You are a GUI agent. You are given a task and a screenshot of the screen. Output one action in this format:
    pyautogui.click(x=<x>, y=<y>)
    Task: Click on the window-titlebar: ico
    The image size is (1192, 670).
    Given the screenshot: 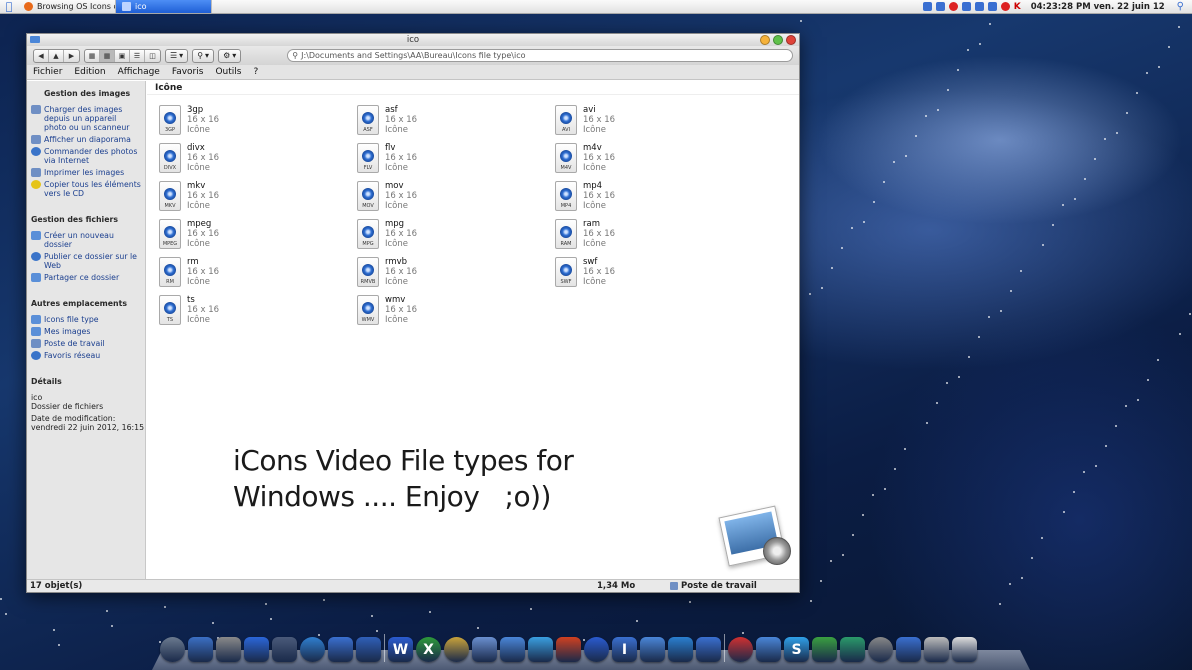 What is the action you would take?
    pyautogui.click(x=413, y=40)
    